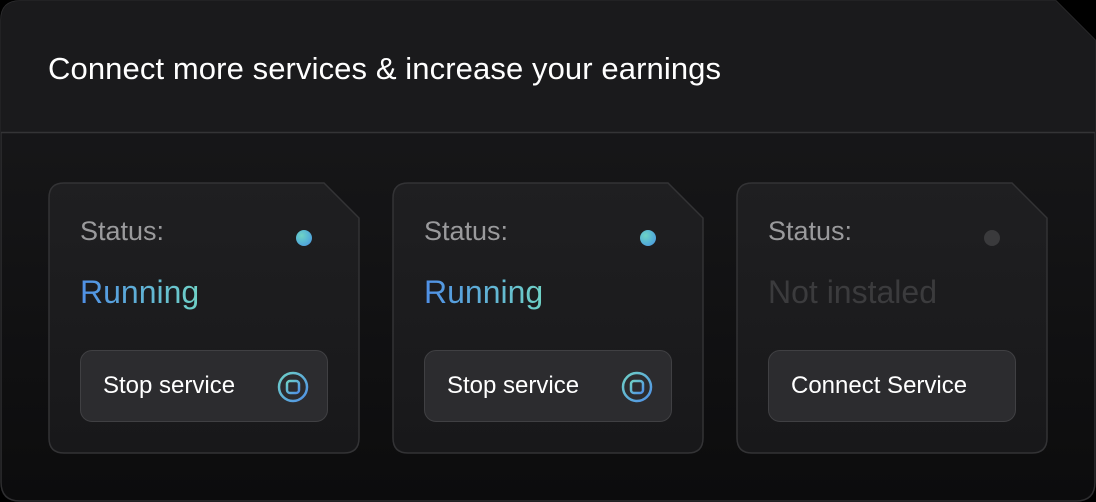  Describe the element at coordinates (852, 292) in the screenshot. I see `status-value: Not instaled` at that location.